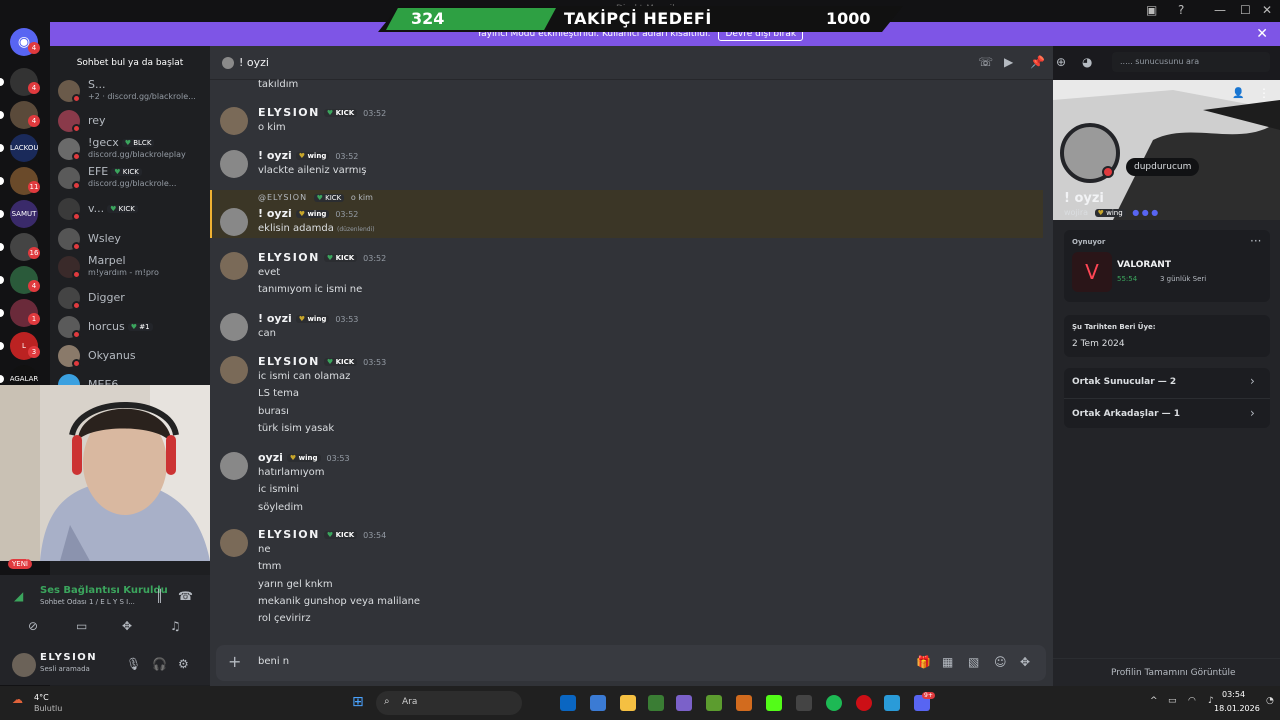 The image size is (1280, 720). I want to click on tray-chevron-icon: ^, so click(1154, 701).